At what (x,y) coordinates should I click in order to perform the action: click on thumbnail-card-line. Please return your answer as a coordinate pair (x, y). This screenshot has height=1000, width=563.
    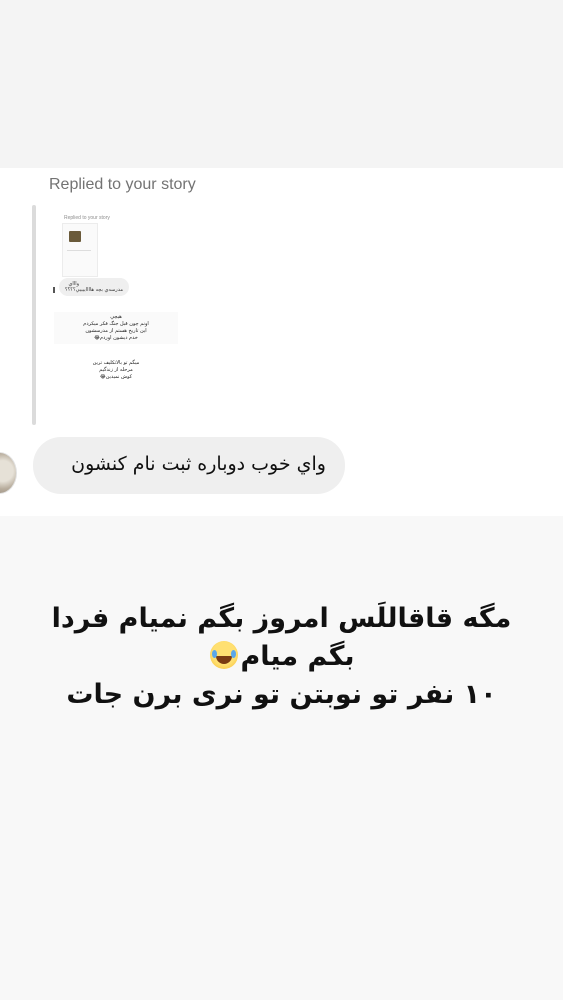
    Looking at the image, I should click on (79, 250).